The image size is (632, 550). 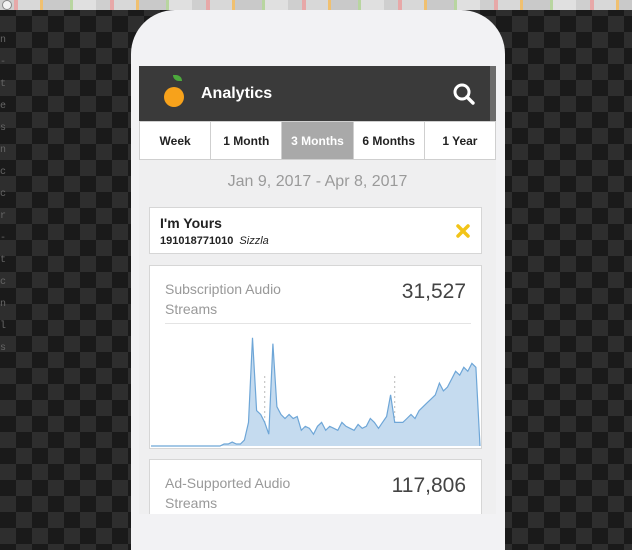 What do you see at coordinates (174, 96) in the screenshot?
I see `orange-fruit-icon` at bounding box center [174, 96].